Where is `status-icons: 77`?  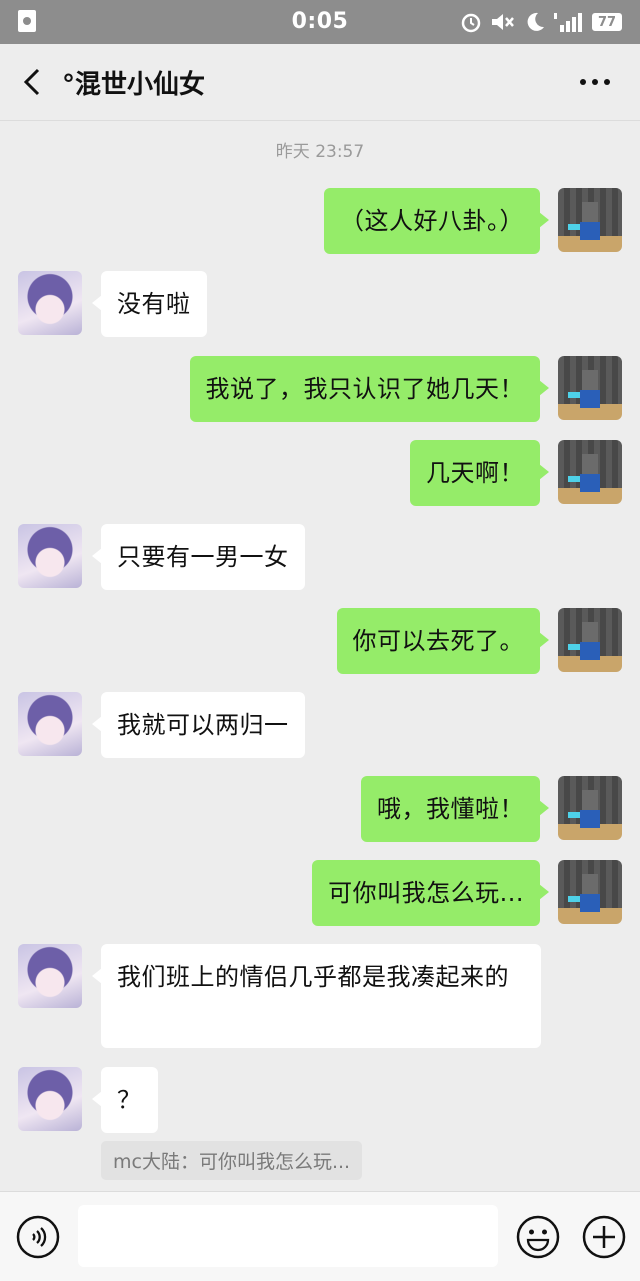 status-icons: 77 is located at coordinates (541, 22).